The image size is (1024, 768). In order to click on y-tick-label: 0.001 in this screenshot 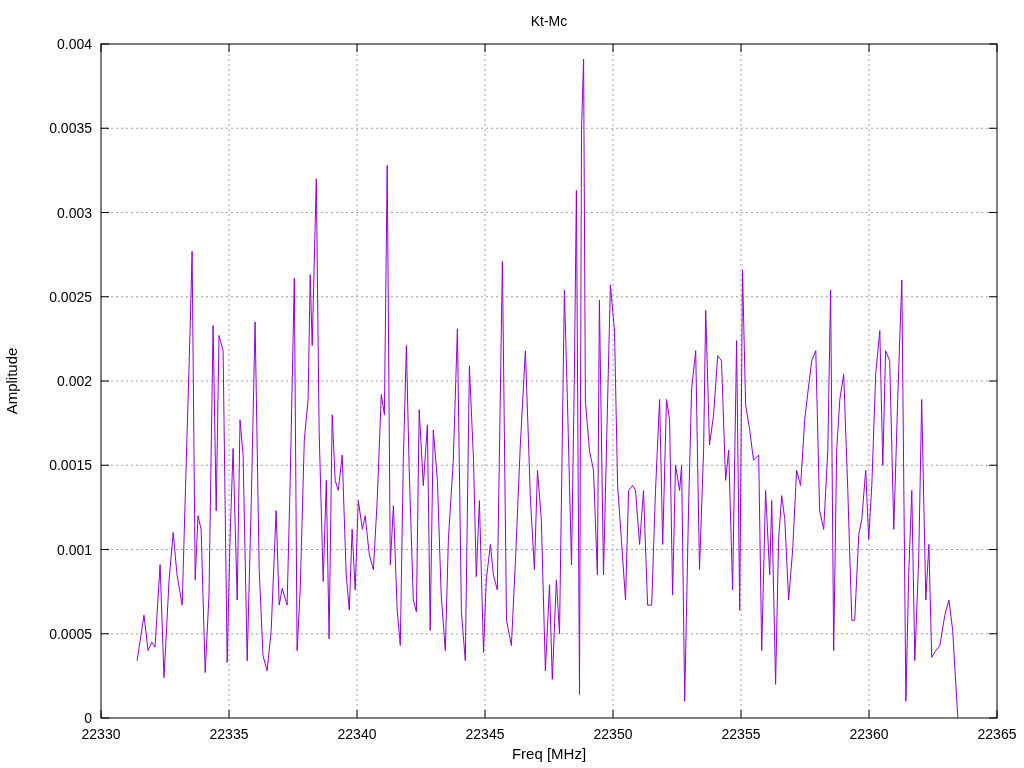, I will do `click(74, 549)`.